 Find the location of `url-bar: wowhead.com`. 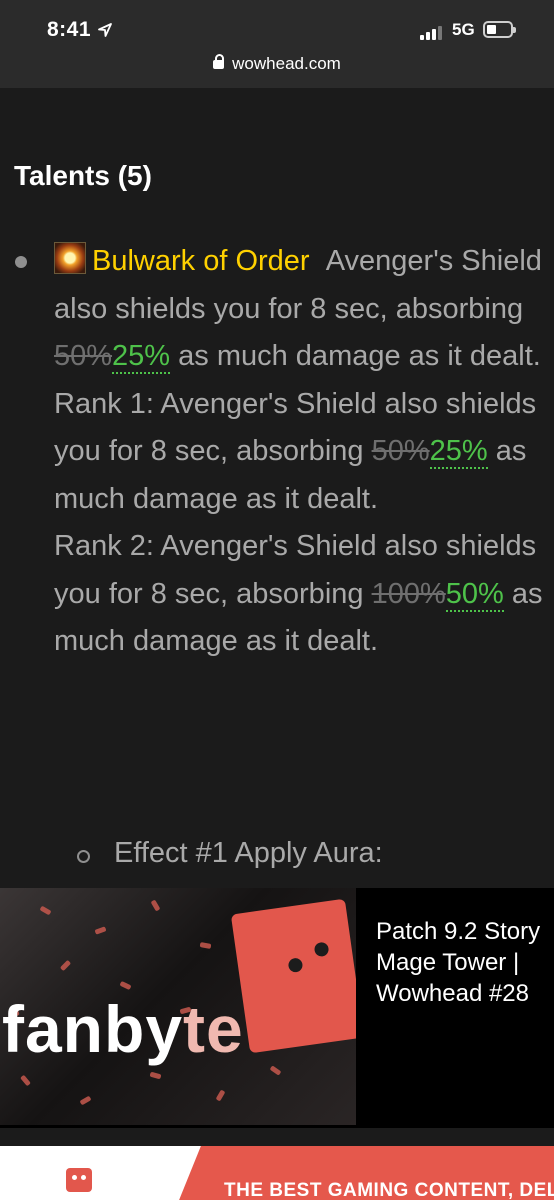

url-bar: wowhead.com is located at coordinates (277, 64).